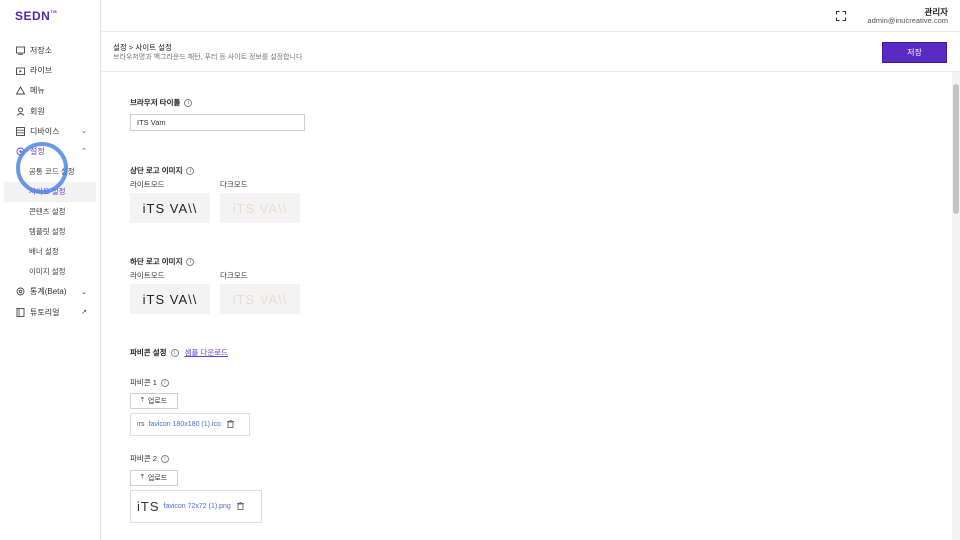 This screenshot has height=540, width=960. I want to click on page-description: 브라우저명과 백그라운드 패턴, 푸터 등 사이트 정보를 설정합니다, so click(208, 57).